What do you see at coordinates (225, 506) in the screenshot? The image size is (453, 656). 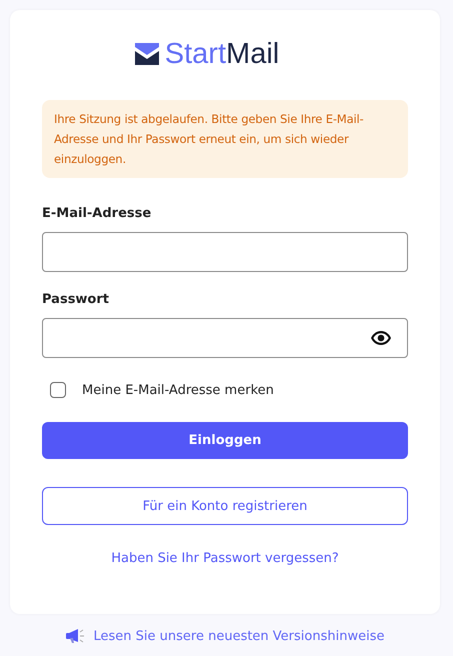 I see `register-button: Für ein Konto registrieren` at bounding box center [225, 506].